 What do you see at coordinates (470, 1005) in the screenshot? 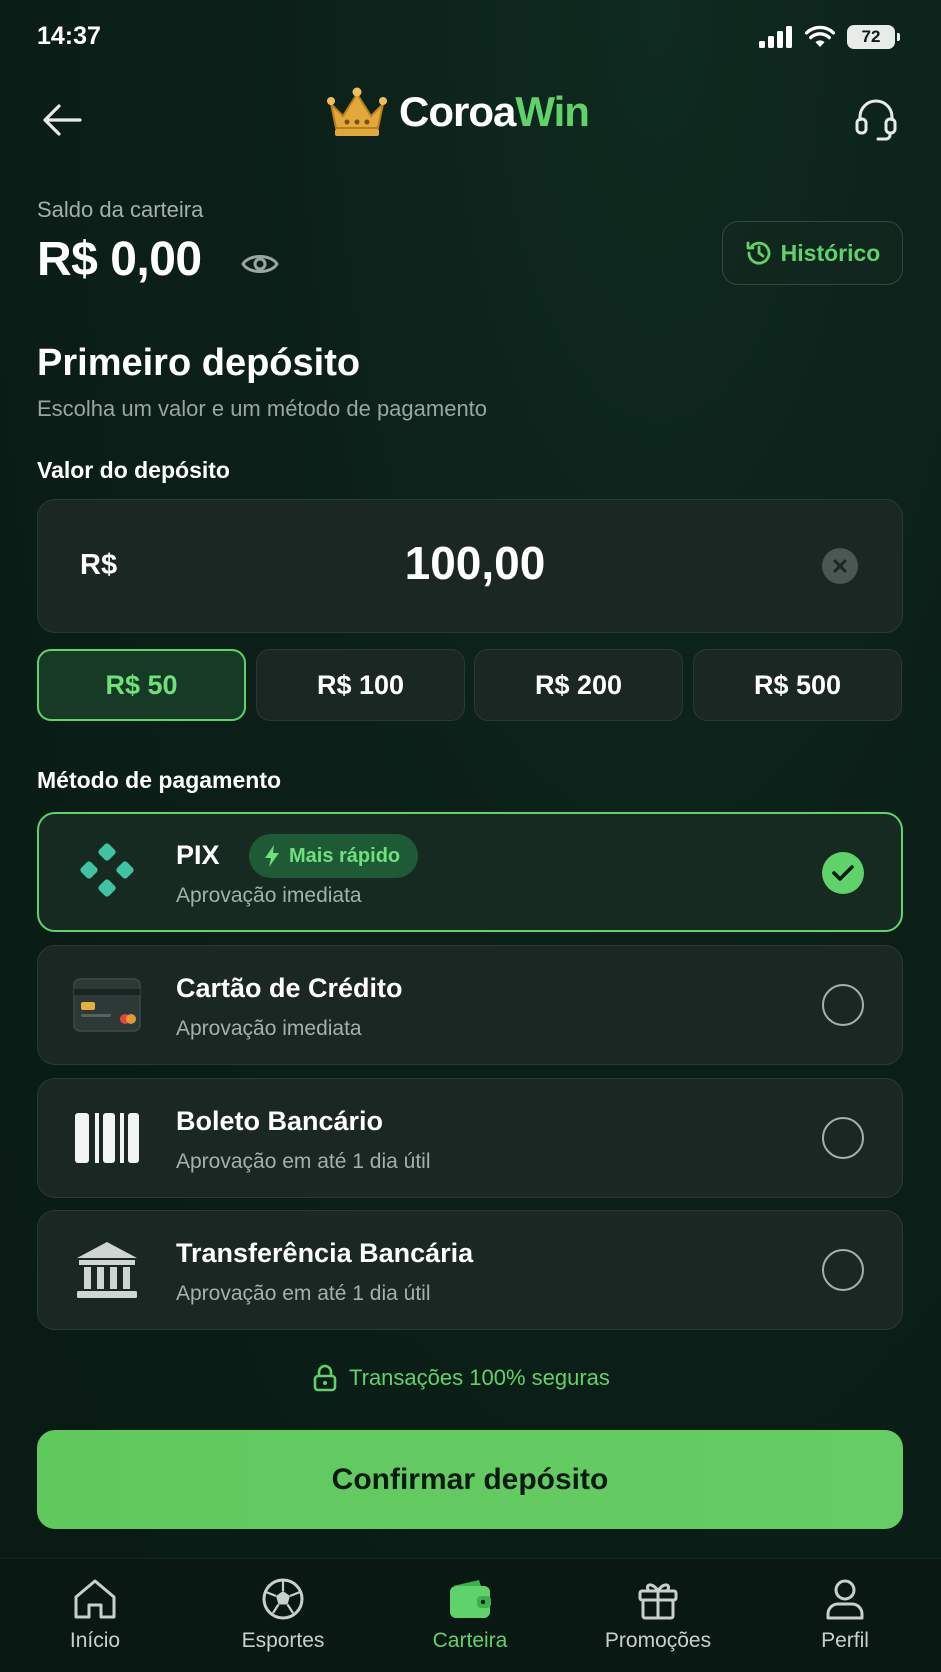
I see `payment-method-credit-card` at bounding box center [470, 1005].